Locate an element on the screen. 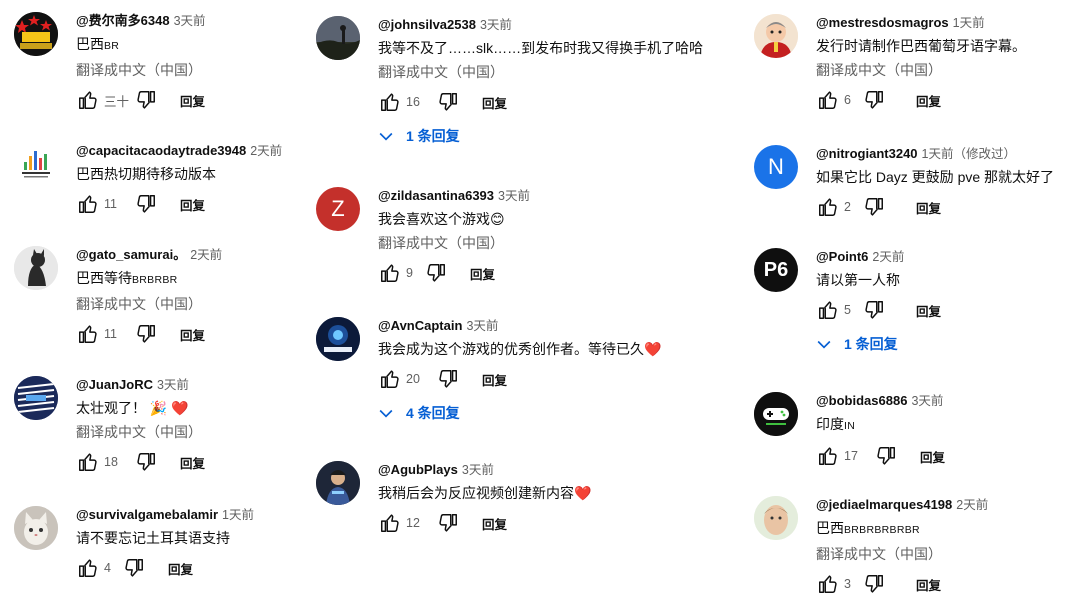 This screenshot has width=1080, height=608. comment-author: @capacitacaodaytrade3948 is located at coordinates (161, 150).